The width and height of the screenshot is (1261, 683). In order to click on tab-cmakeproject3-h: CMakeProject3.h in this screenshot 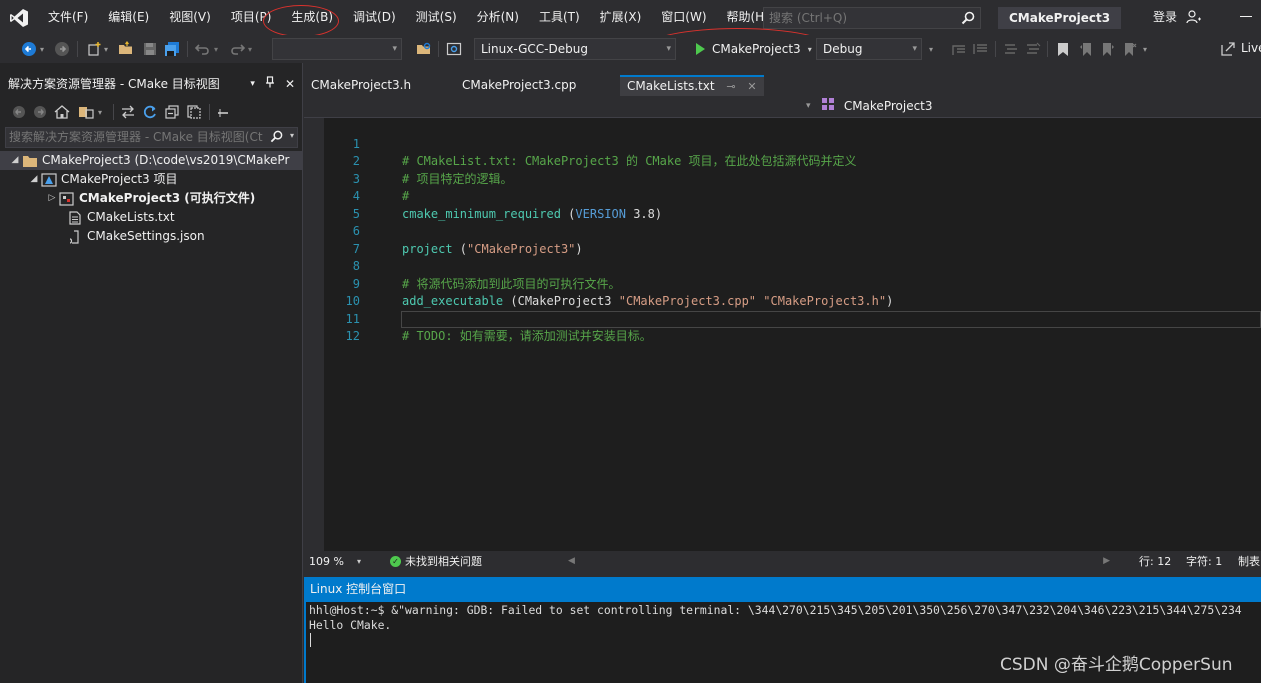, I will do `click(361, 85)`.